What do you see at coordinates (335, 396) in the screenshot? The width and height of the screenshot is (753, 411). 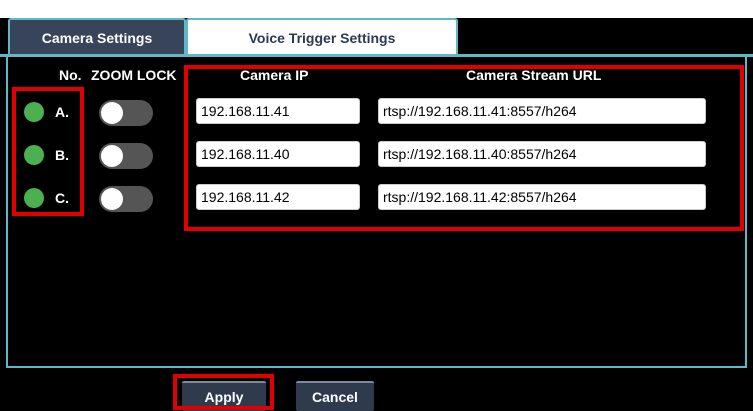 I see `cancel-button: Cancel` at bounding box center [335, 396].